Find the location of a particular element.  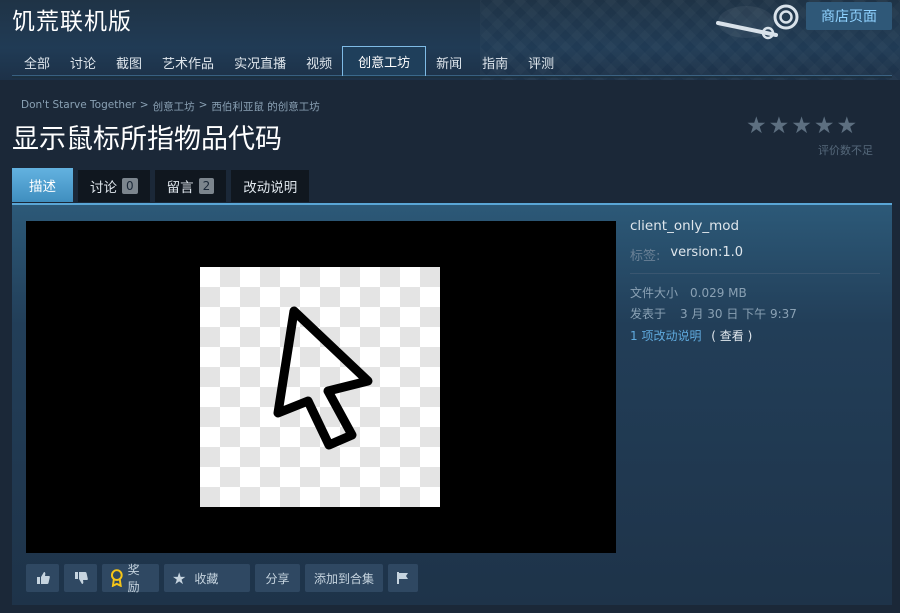

page-title: 显示鼠标所指物品代码 is located at coordinates (147, 139).